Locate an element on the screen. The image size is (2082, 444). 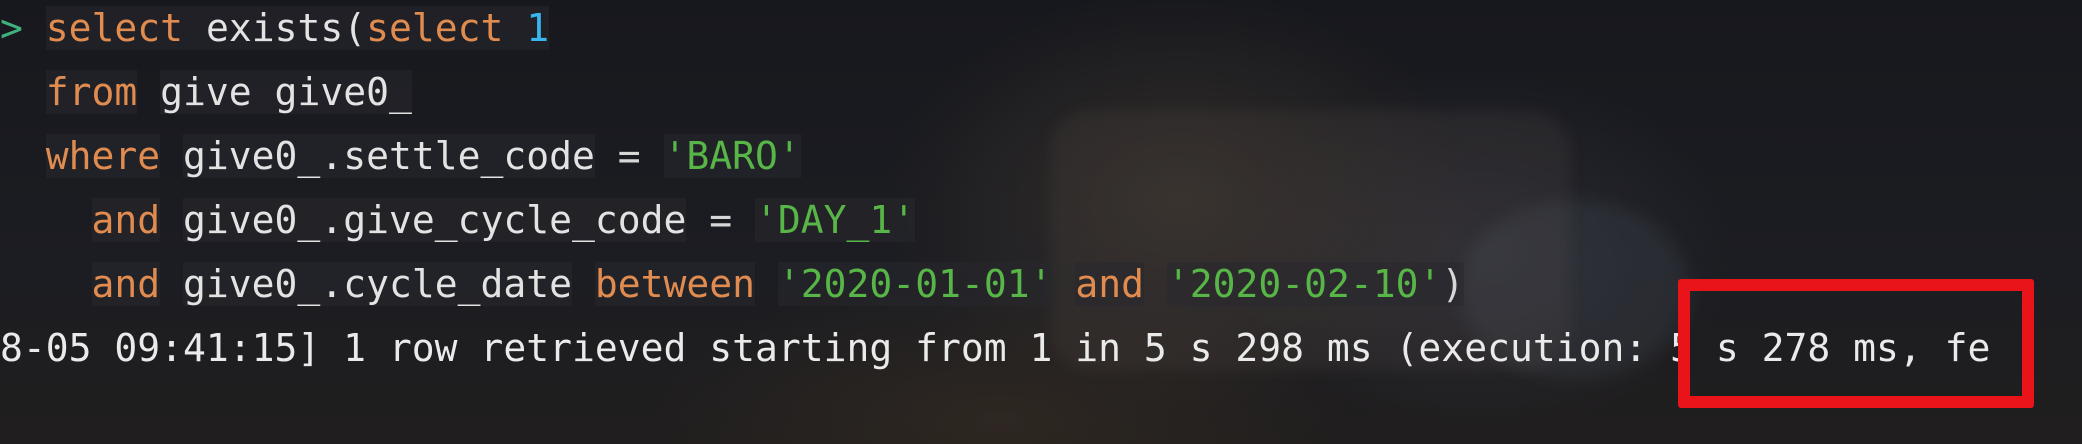
query-line-1: > select exists(select 1 is located at coordinates (275, 28).